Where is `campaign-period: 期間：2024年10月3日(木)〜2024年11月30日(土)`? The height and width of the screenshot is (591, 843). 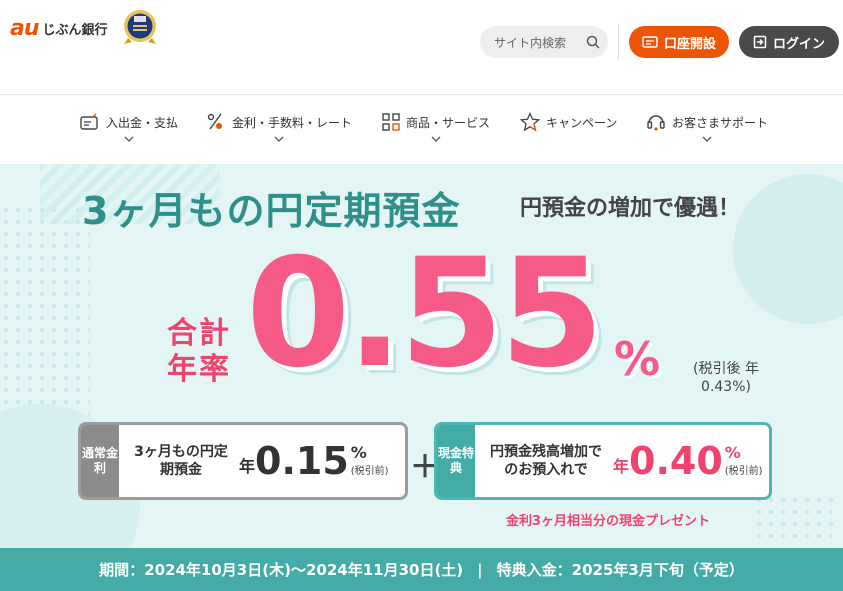
campaign-period: 期間：2024年10月3日(木)〜2024年11月30日(土) is located at coordinates (281, 570).